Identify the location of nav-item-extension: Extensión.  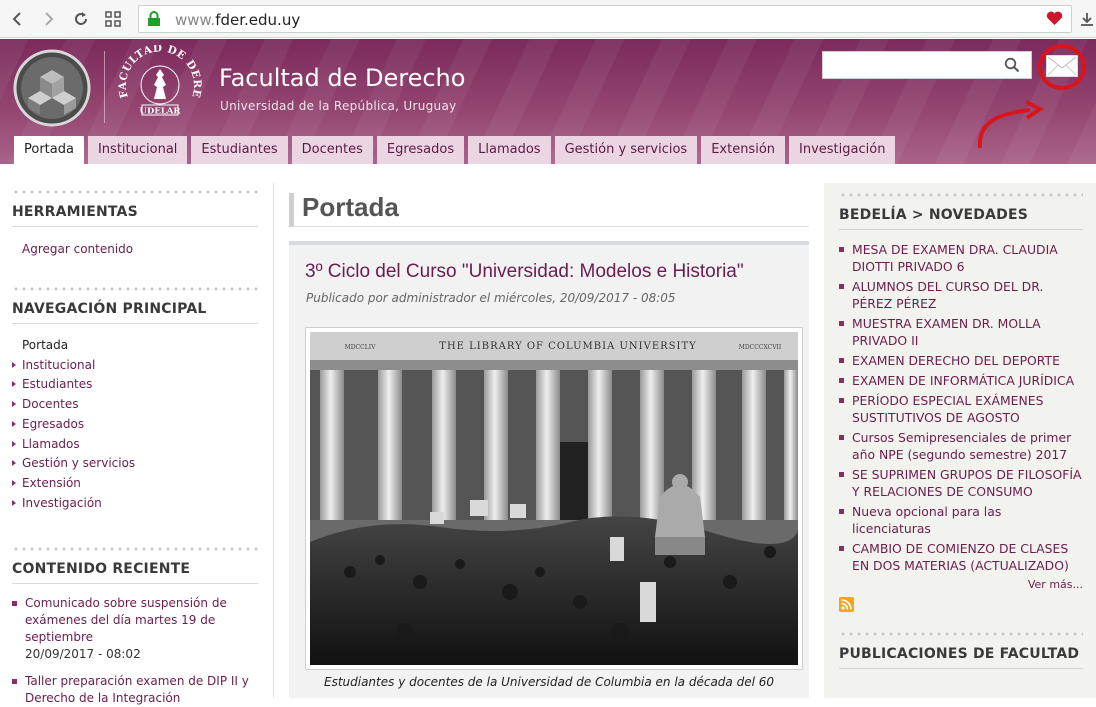
(135, 484).